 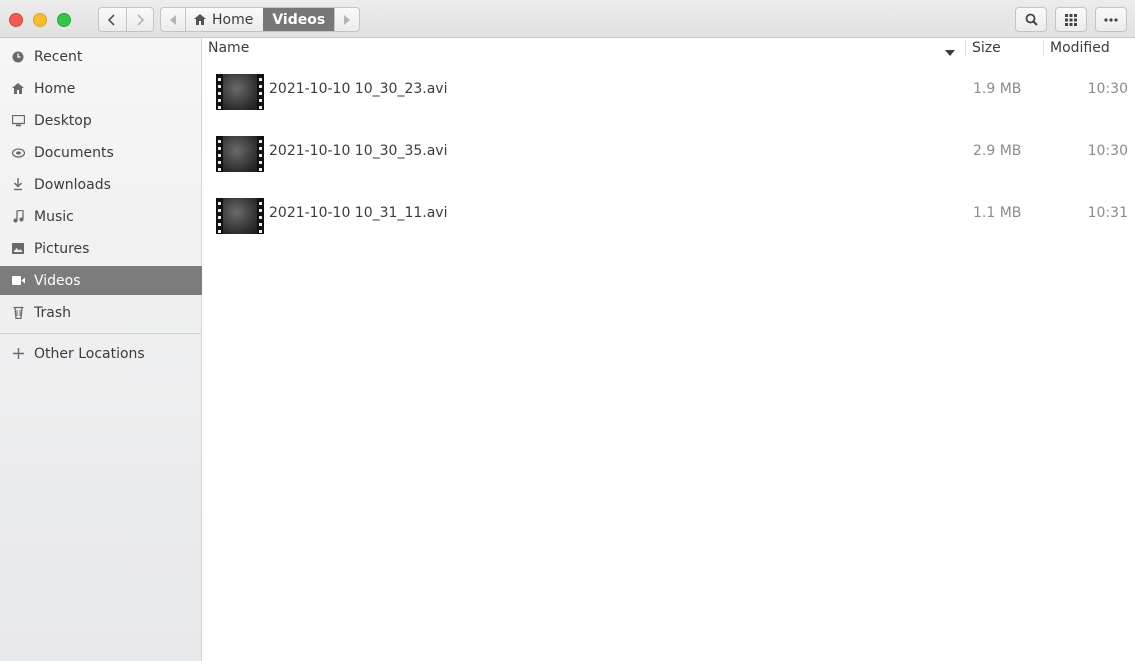 I want to click on sidebar-item-label: Recent, so click(x=58, y=56).